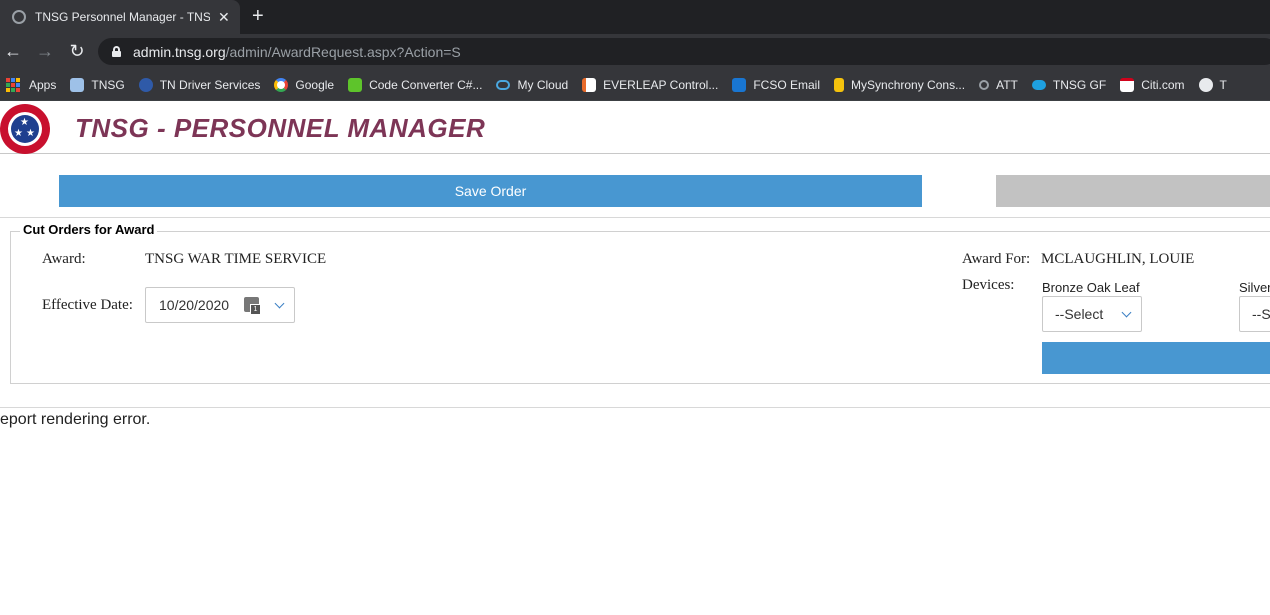 Image resolution: width=1270 pixels, height=615 pixels. I want to click on page-header: ★ ★ ★ TNSG - PERSONNEL MANAGER, so click(635, 128).